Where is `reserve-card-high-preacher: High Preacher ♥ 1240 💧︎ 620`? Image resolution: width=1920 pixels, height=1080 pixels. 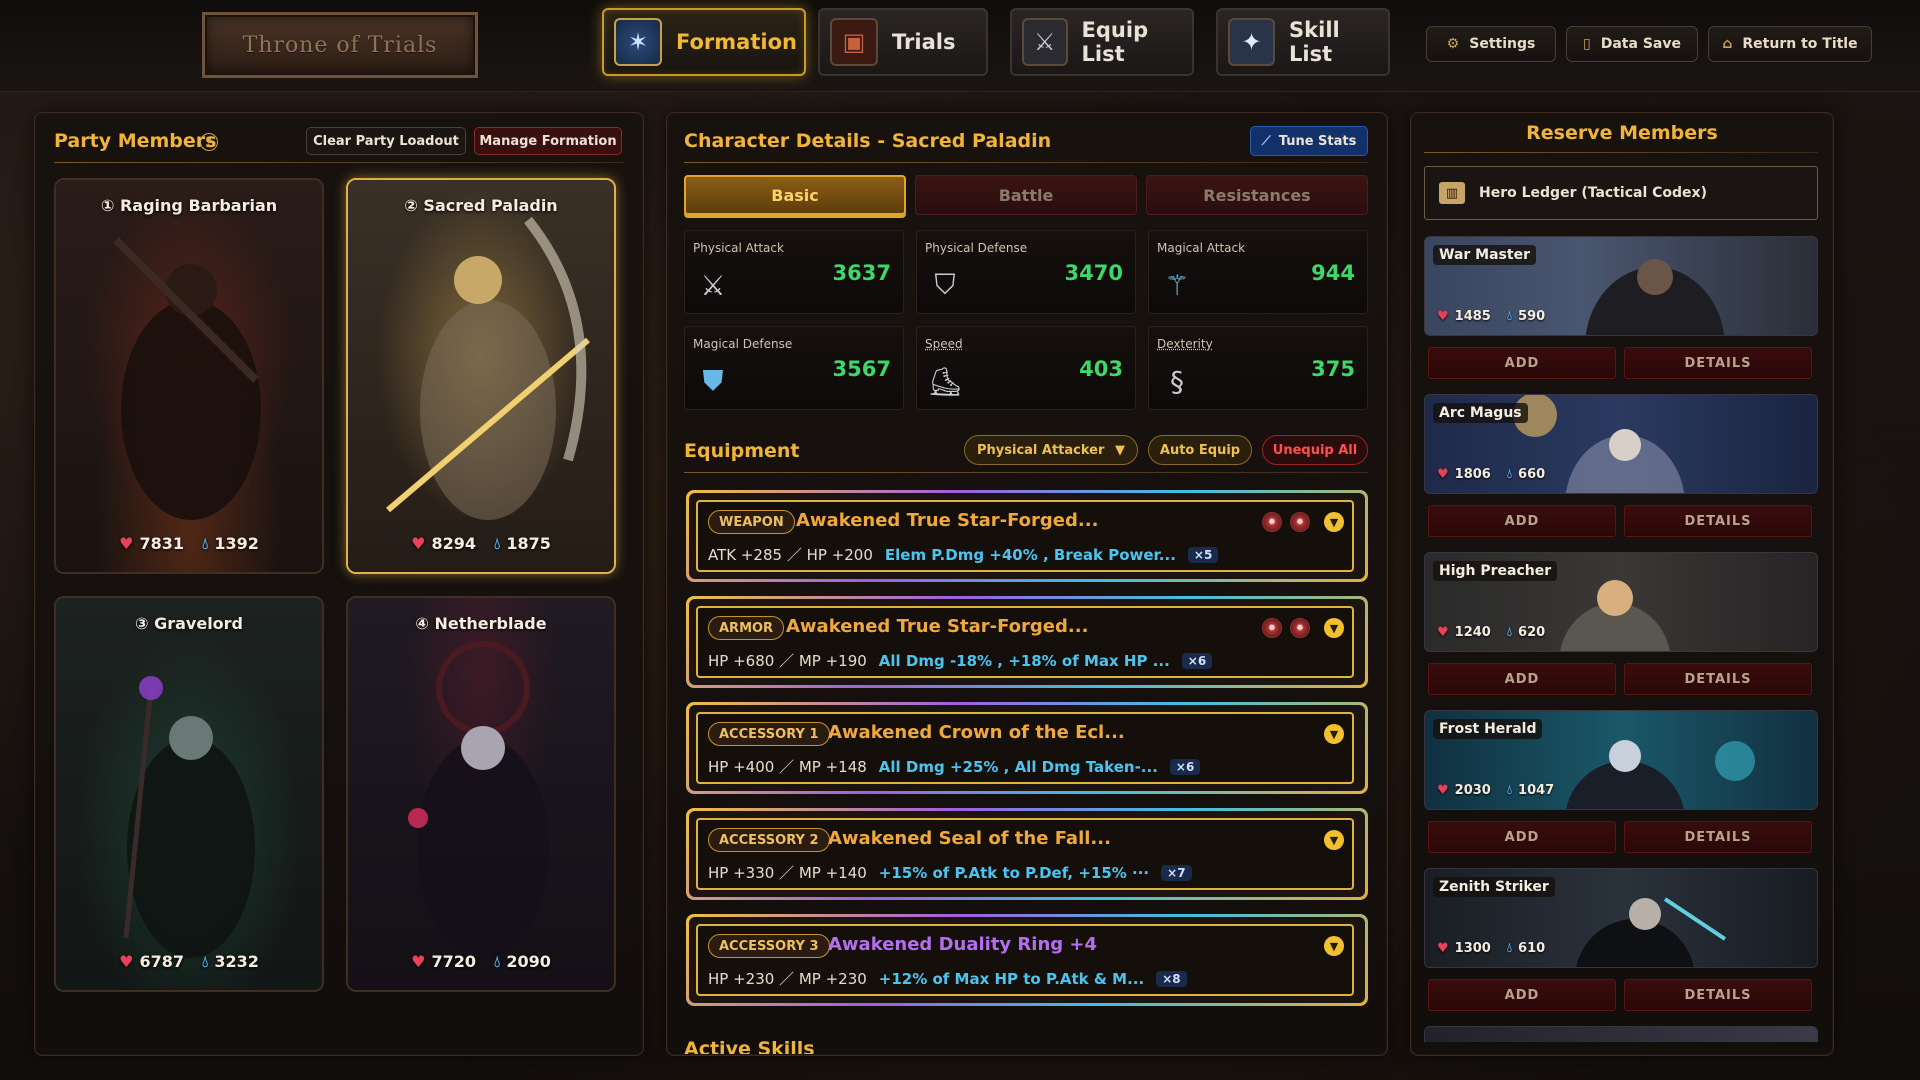
reserve-card-high-preacher: High Preacher ♥ 1240 💧︎ 620 is located at coordinates (1621, 602).